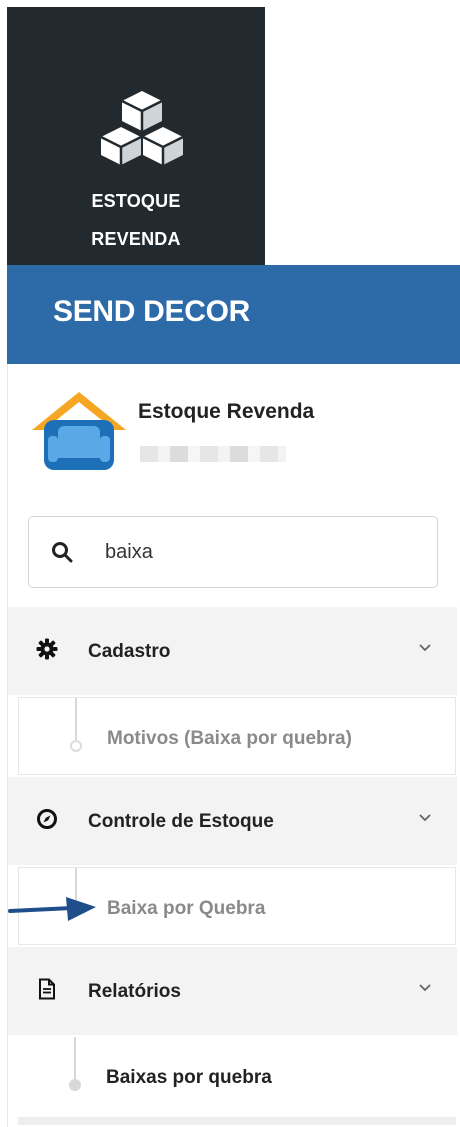 Image resolution: width=460 pixels, height=1127 pixels. I want to click on menu-section-controle-estoque: Controle de Estoque, so click(232, 821).